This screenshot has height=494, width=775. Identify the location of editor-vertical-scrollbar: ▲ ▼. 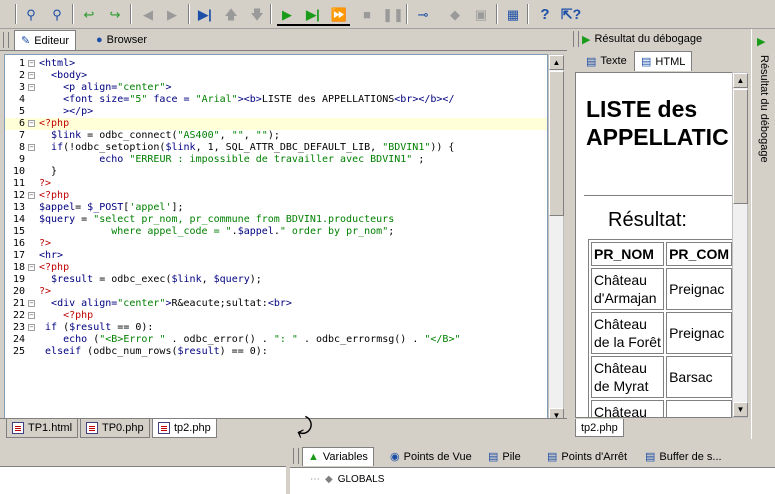
(556, 239).